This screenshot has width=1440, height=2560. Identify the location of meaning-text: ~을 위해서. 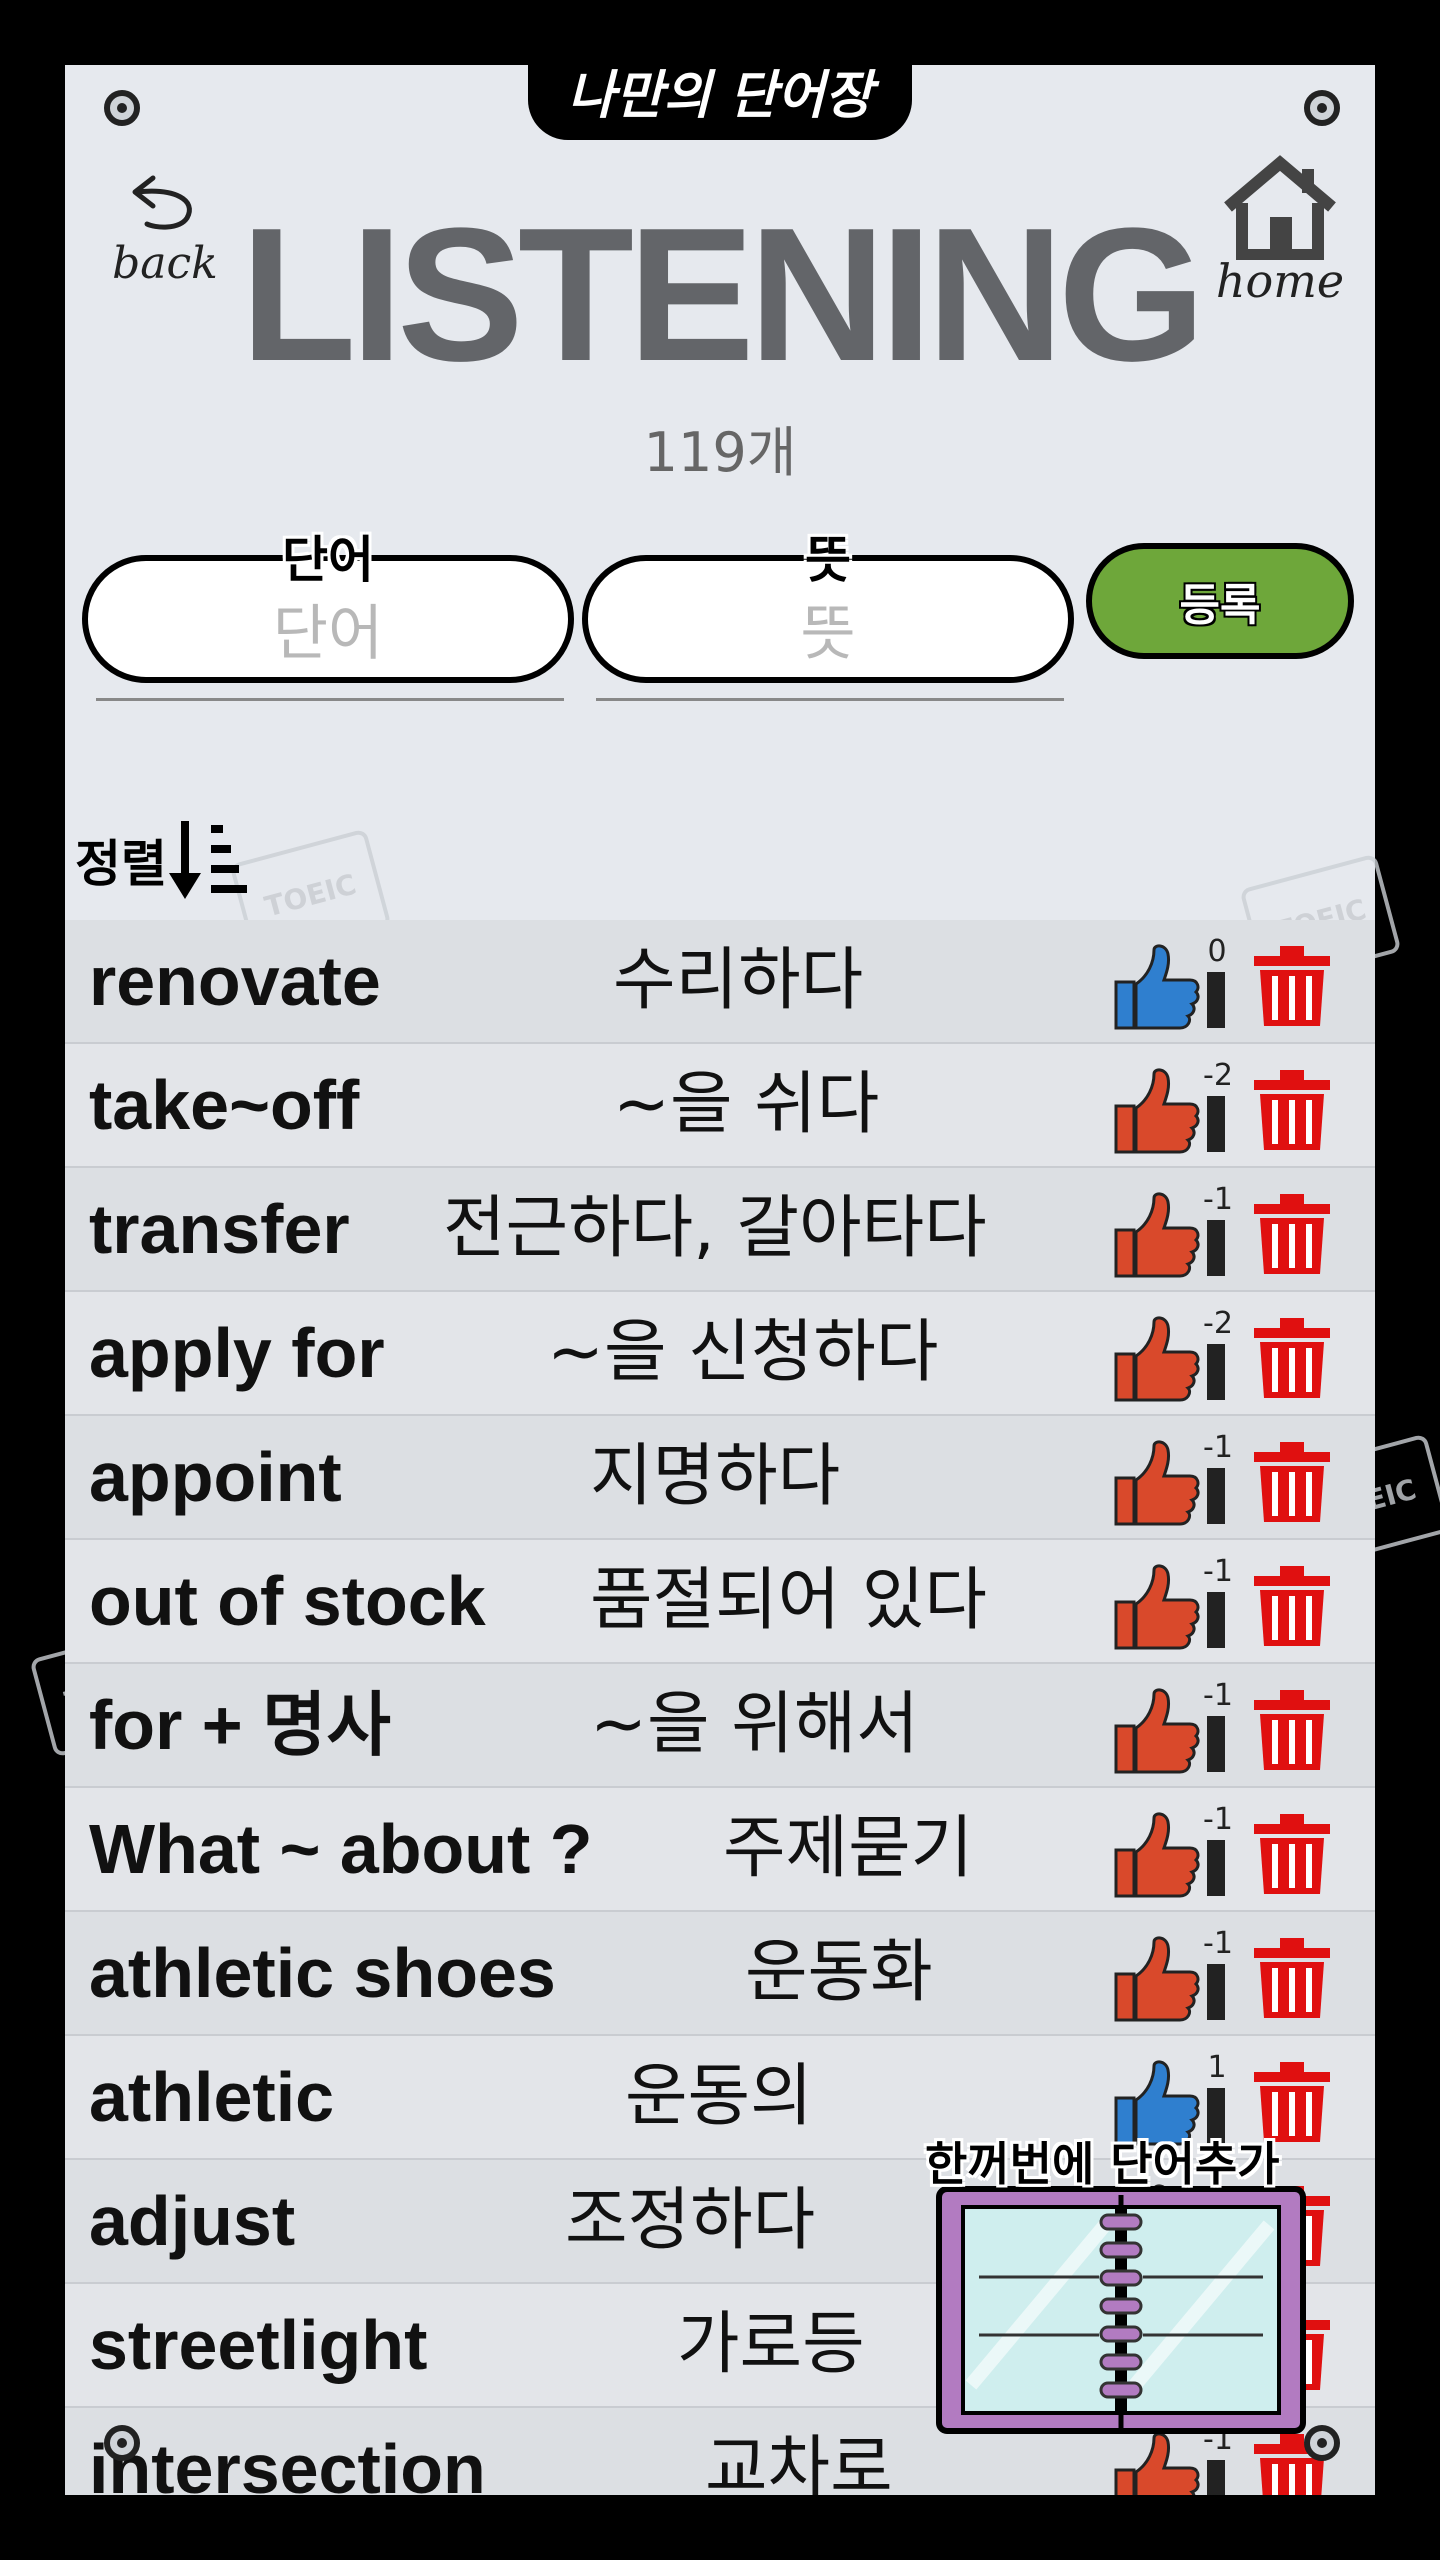
(754, 1724).